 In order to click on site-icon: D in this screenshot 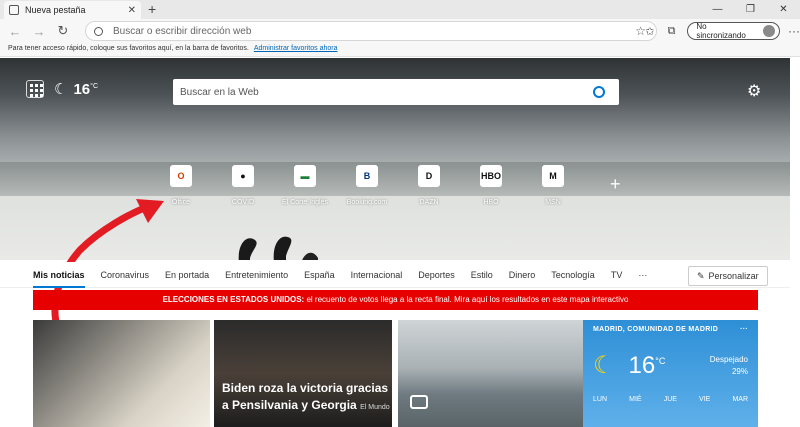, I will do `click(429, 176)`.